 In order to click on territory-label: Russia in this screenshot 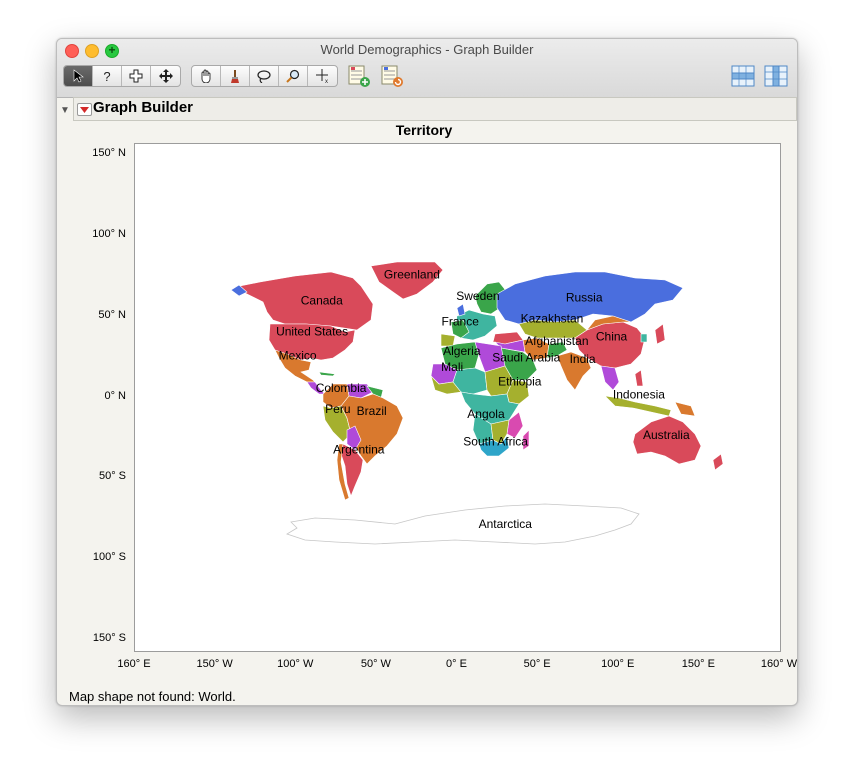, I will do `click(584, 297)`.